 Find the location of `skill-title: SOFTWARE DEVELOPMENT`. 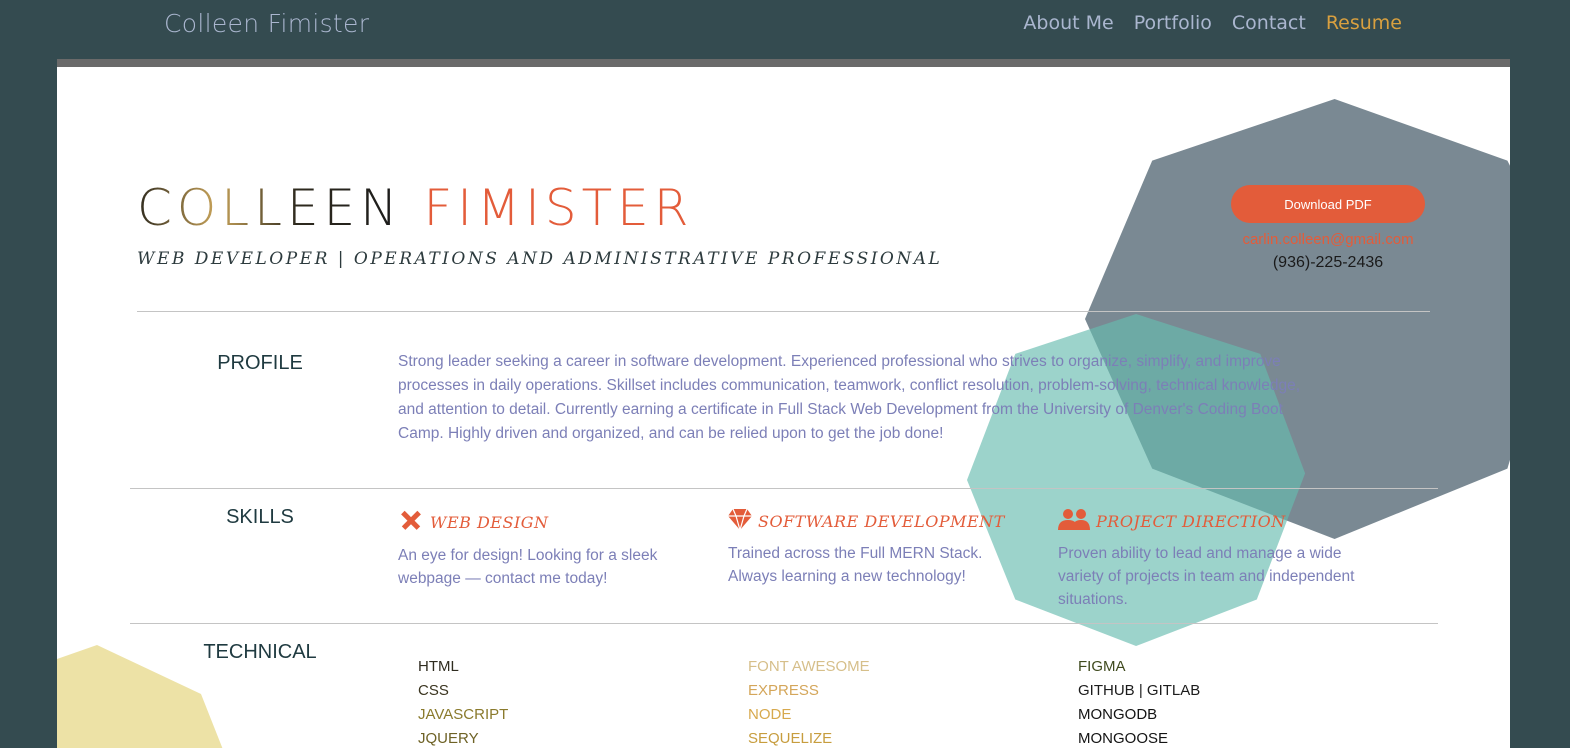

skill-title: SOFTWARE DEVELOPMENT is located at coordinates (881, 521).